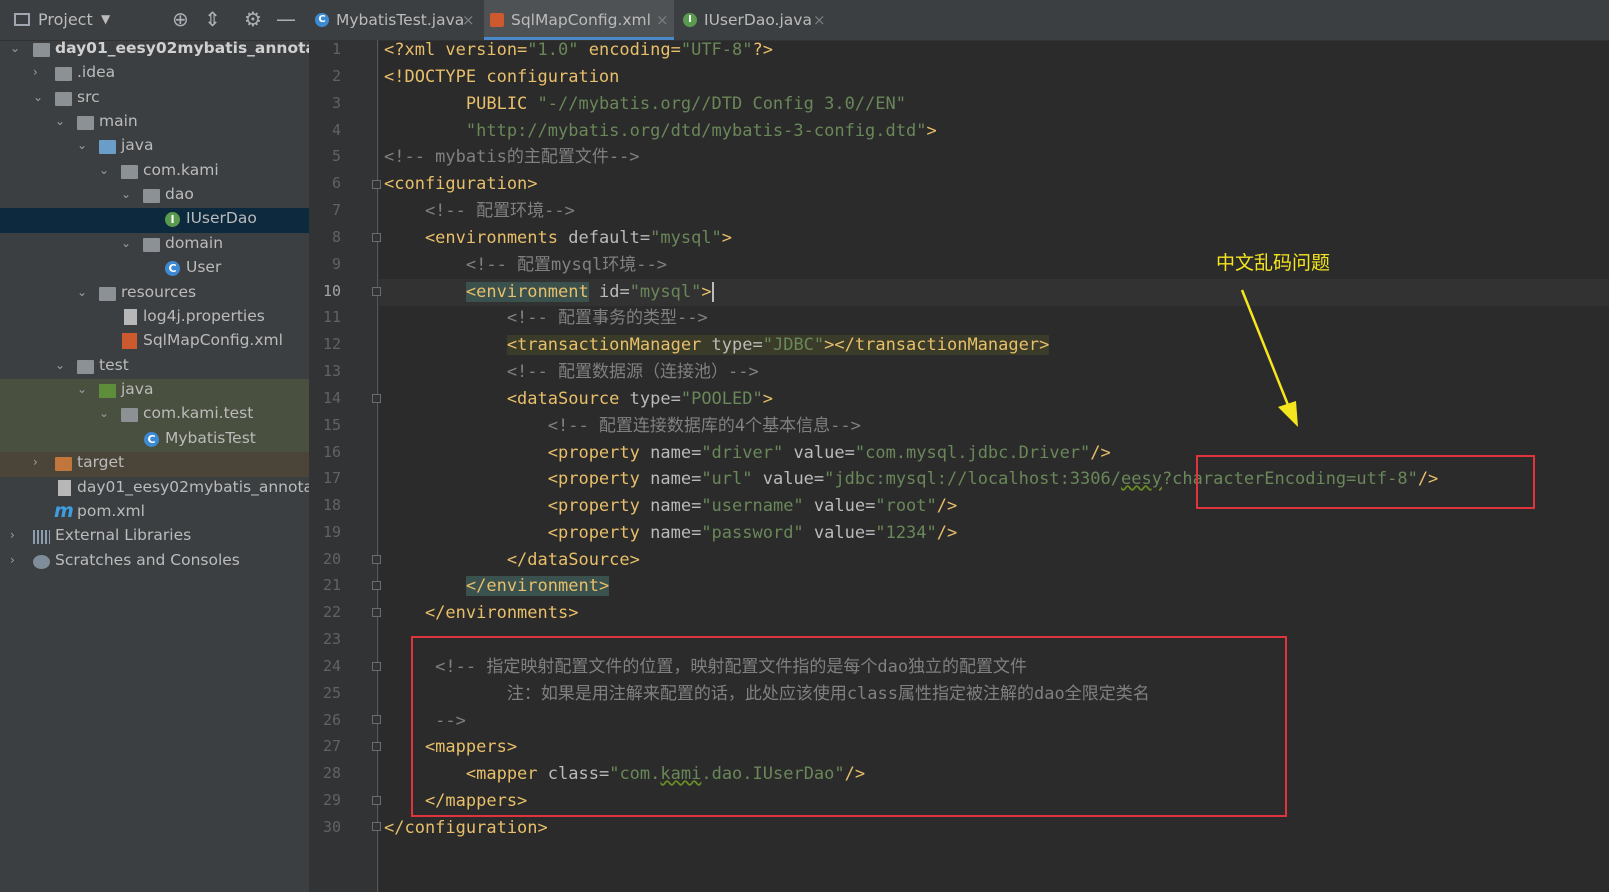 The width and height of the screenshot is (1609, 892). Describe the element at coordinates (325, 291) in the screenshot. I see `line-number: 10` at that location.